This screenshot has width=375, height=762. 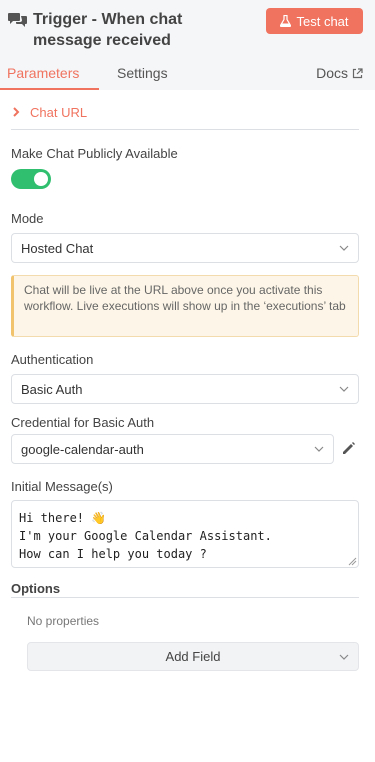 What do you see at coordinates (185, 248) in the screenshot?
I see `mode-select: Hosted Chat` at bounding box center [185, 248].